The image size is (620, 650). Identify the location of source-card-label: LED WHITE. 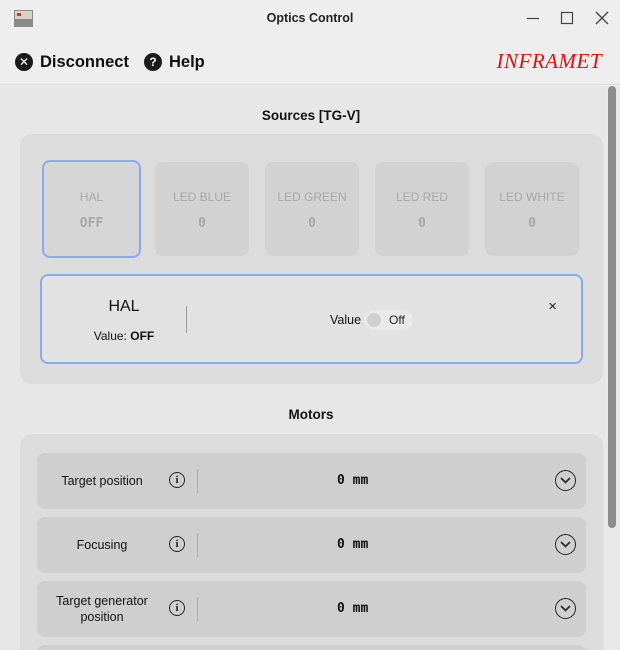
(532, 197).